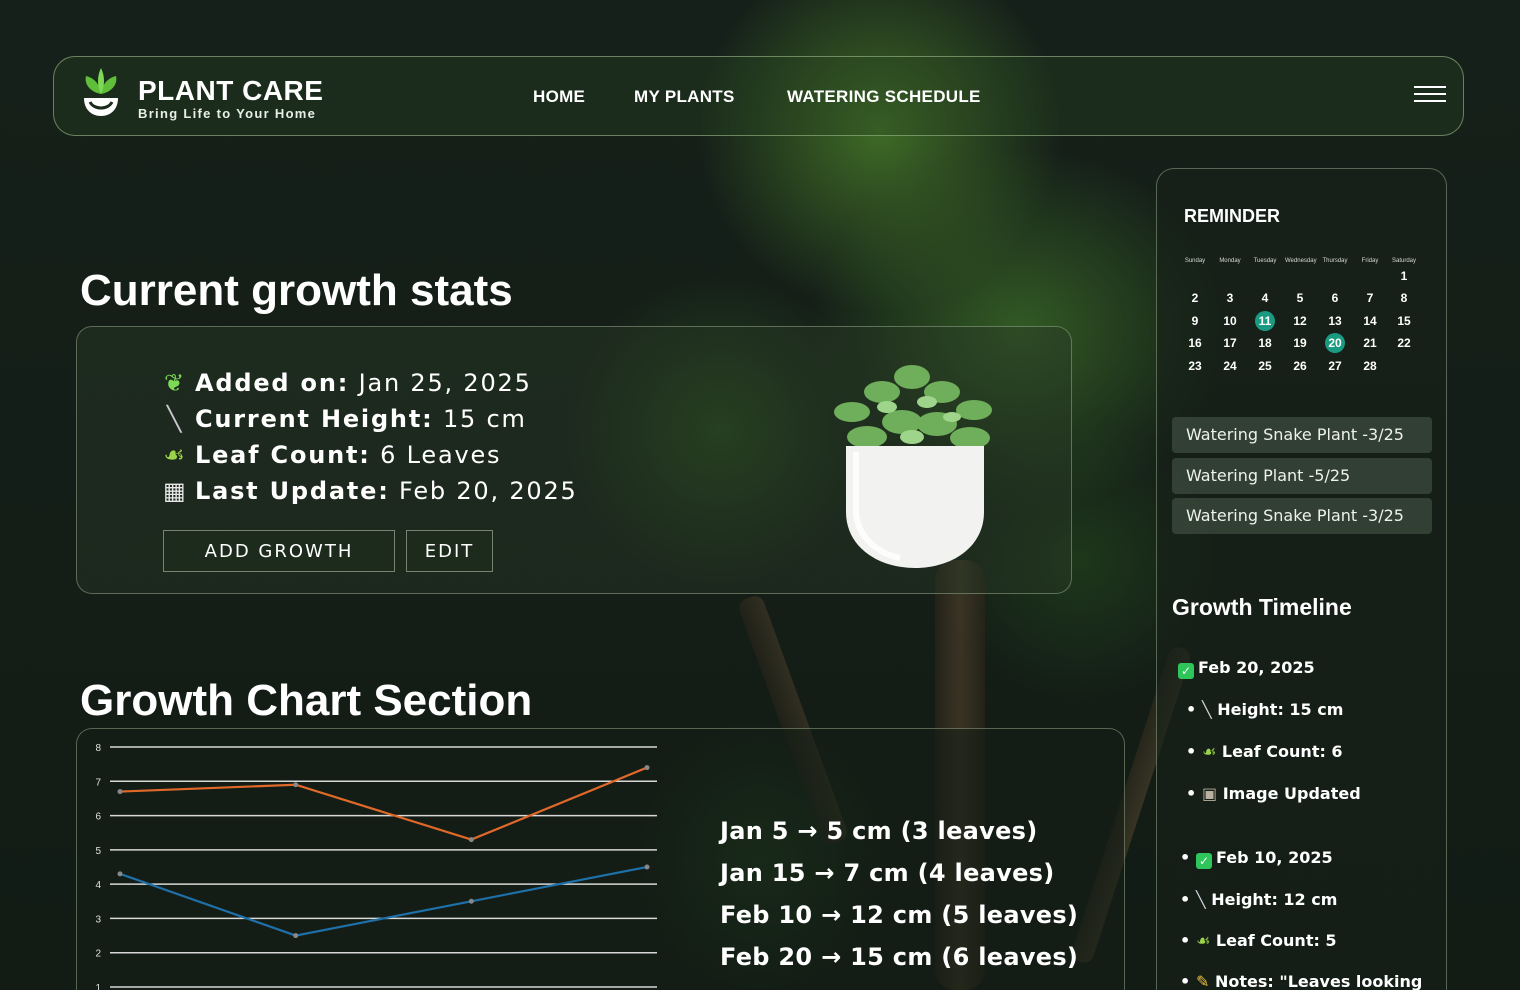  What do you see at coordinates (1302, 476) in the screenshot?
I see `reminder-item: Watering Plant -5/25` at bounding box center [1302, 476].